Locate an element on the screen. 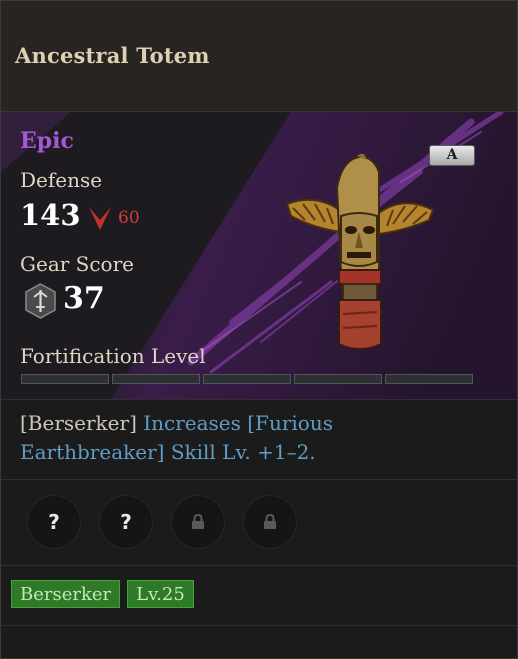  requirement-tags: Berserker Lv.25 is located at coordinates (102, 594).